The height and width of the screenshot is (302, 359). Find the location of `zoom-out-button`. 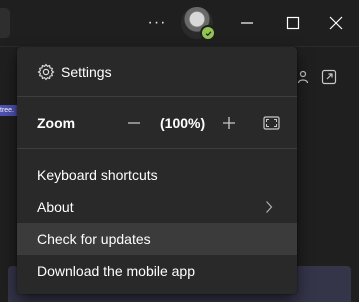

zoom-out-button is located at coordinates (134, 123).